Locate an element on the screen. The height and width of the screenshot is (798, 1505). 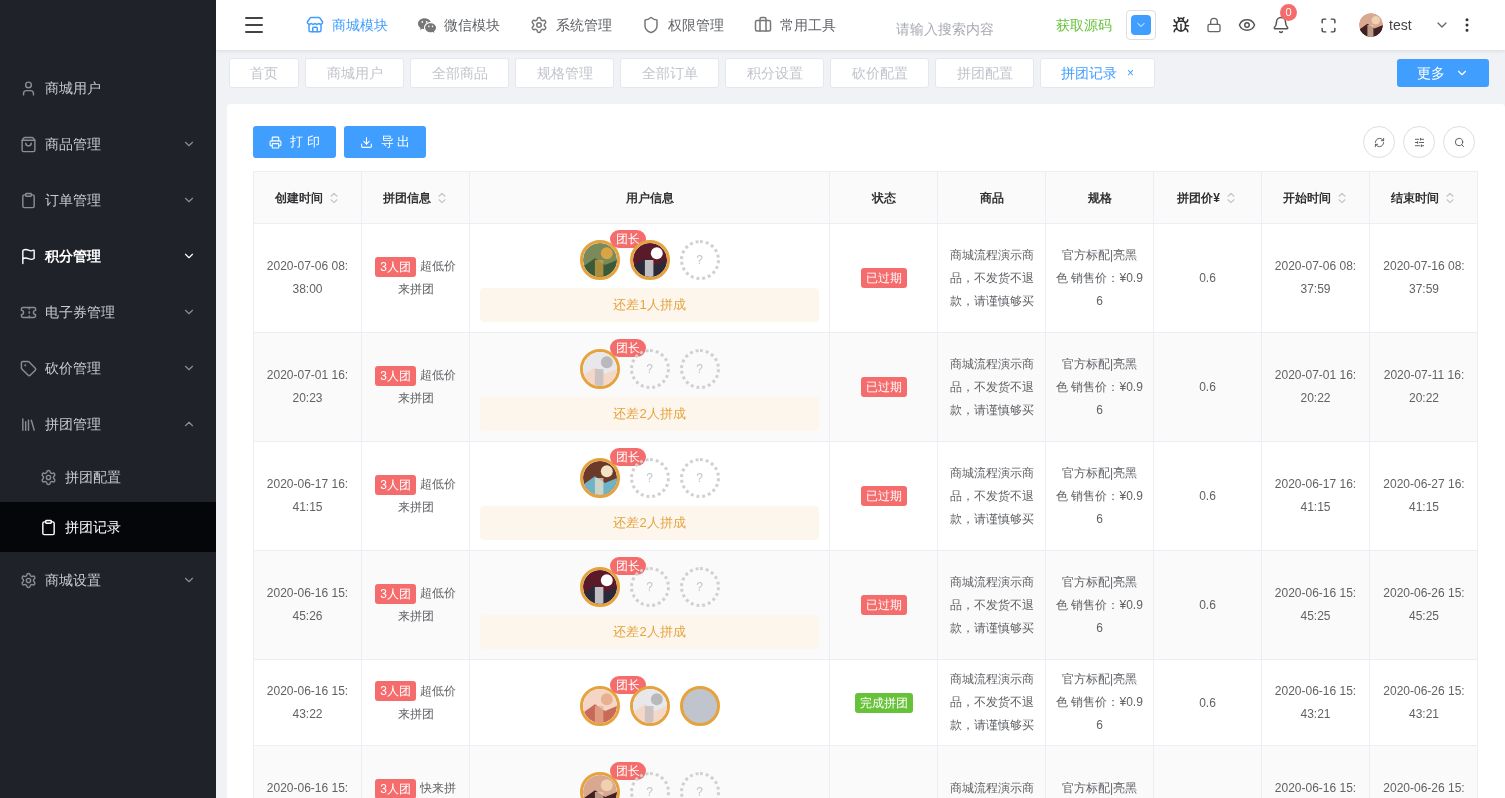
briefcase-icon is located at coordinates (763, 25).